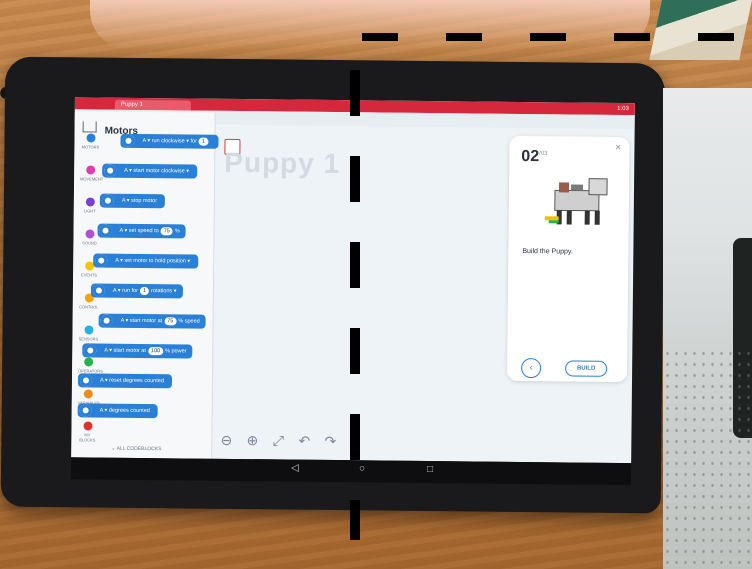  What do you see at coordinates (543, 153) in the screenshot?
I see `step-total: /03` at bounding box center [543, 153].